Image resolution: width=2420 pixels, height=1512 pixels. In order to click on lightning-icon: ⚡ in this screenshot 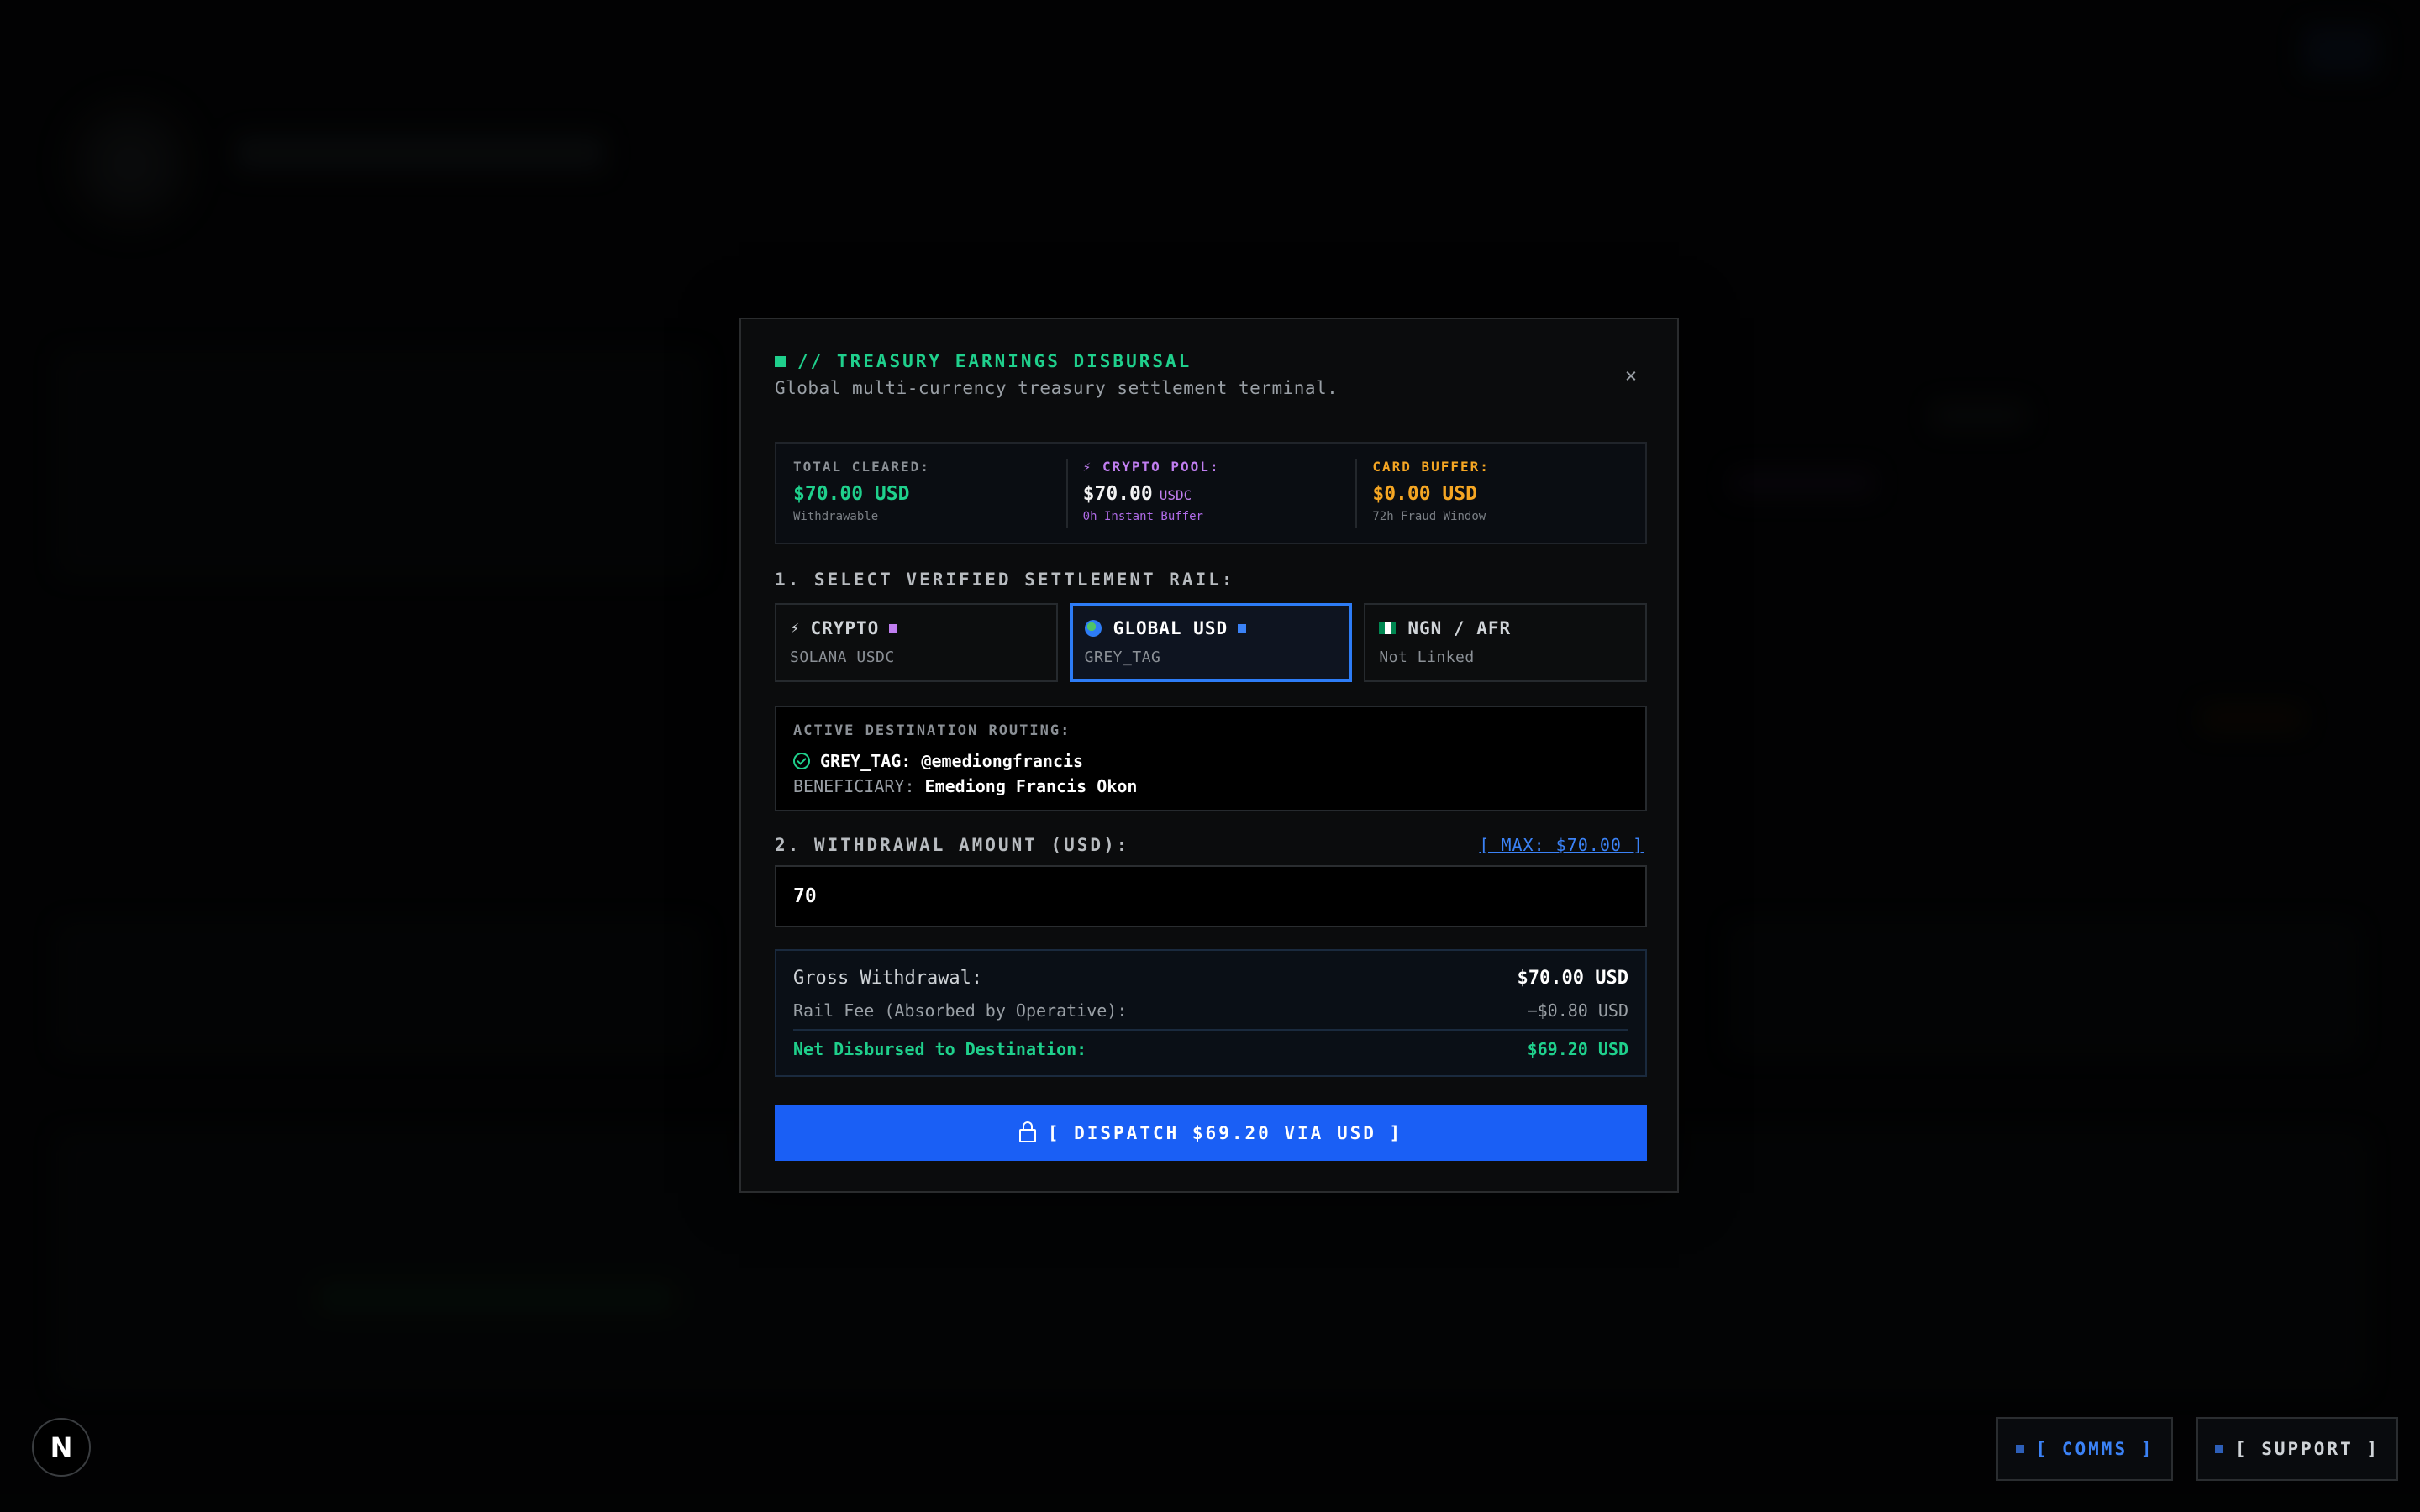, I will do `click(795, 628)`.